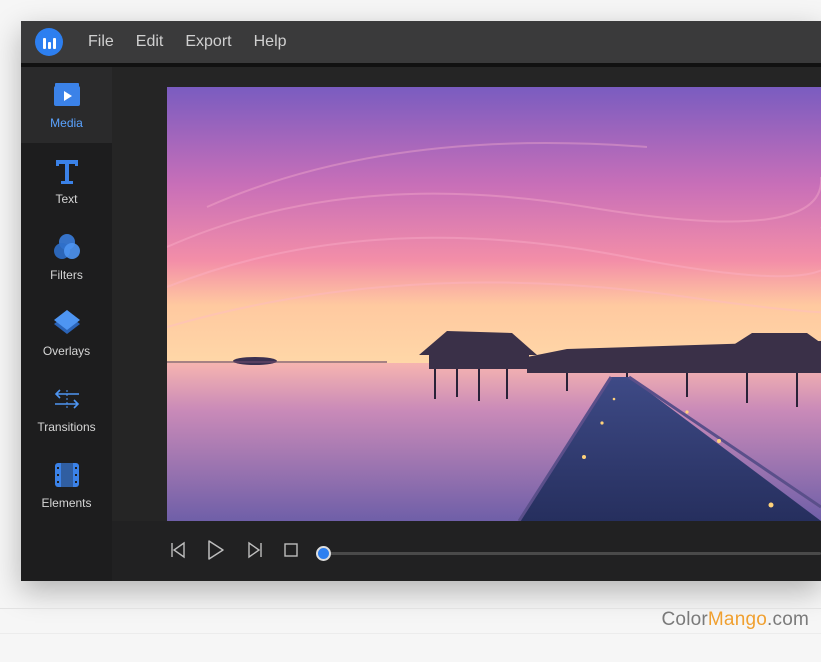  What do you see at coordinates (66, 199) in the screenshot?
I see `sidebar-item-label: Text` at bounding box center [66, 199].